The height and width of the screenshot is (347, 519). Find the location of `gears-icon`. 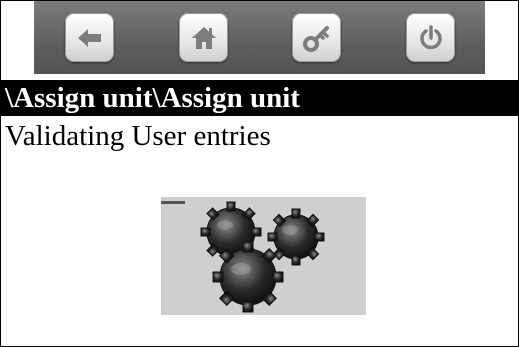

gears-icon is located at coordinates (243, 257).